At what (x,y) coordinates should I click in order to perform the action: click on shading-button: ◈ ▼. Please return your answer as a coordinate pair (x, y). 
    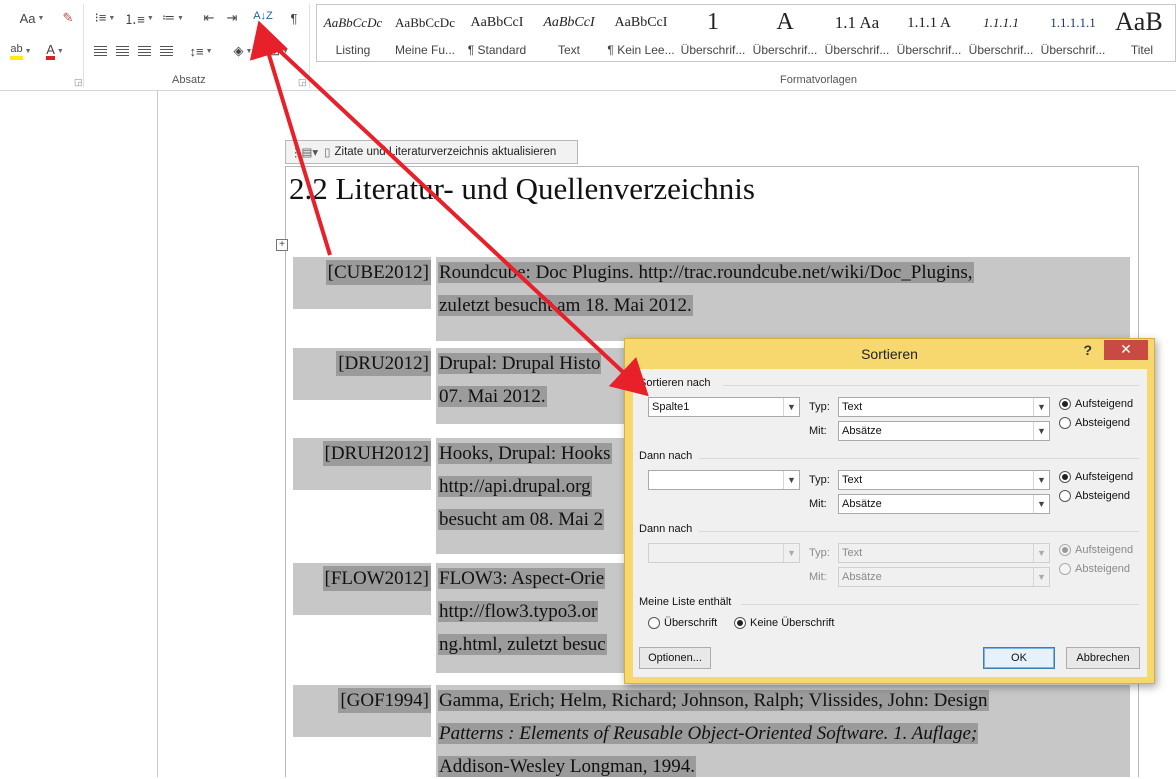
    Looking at the image, I should click on (243, 51).